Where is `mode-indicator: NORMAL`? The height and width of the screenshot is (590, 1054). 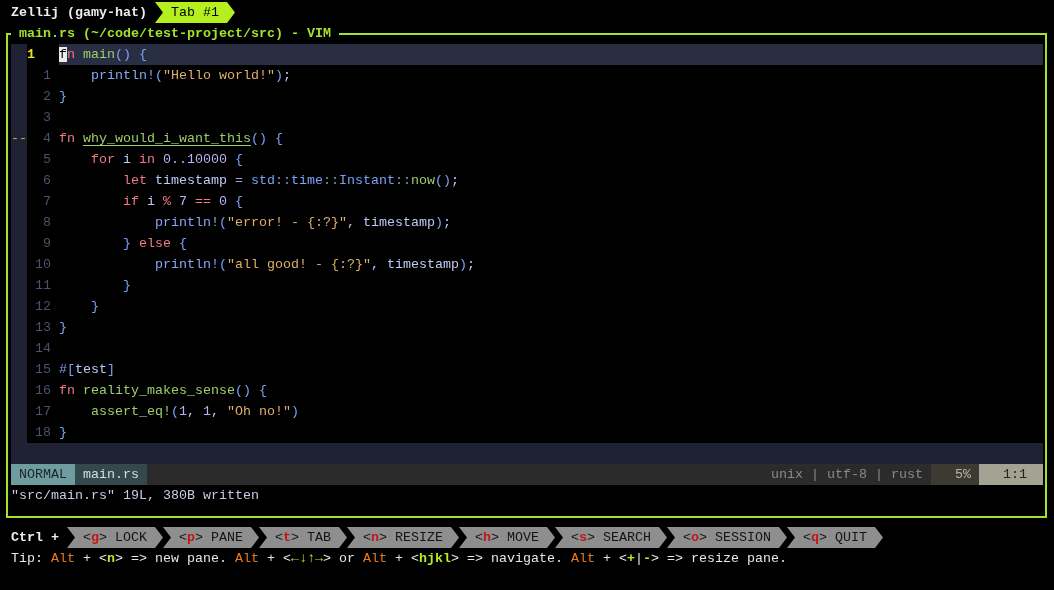 mode-indicator: NORMAL is located at coordinates (43, 474).